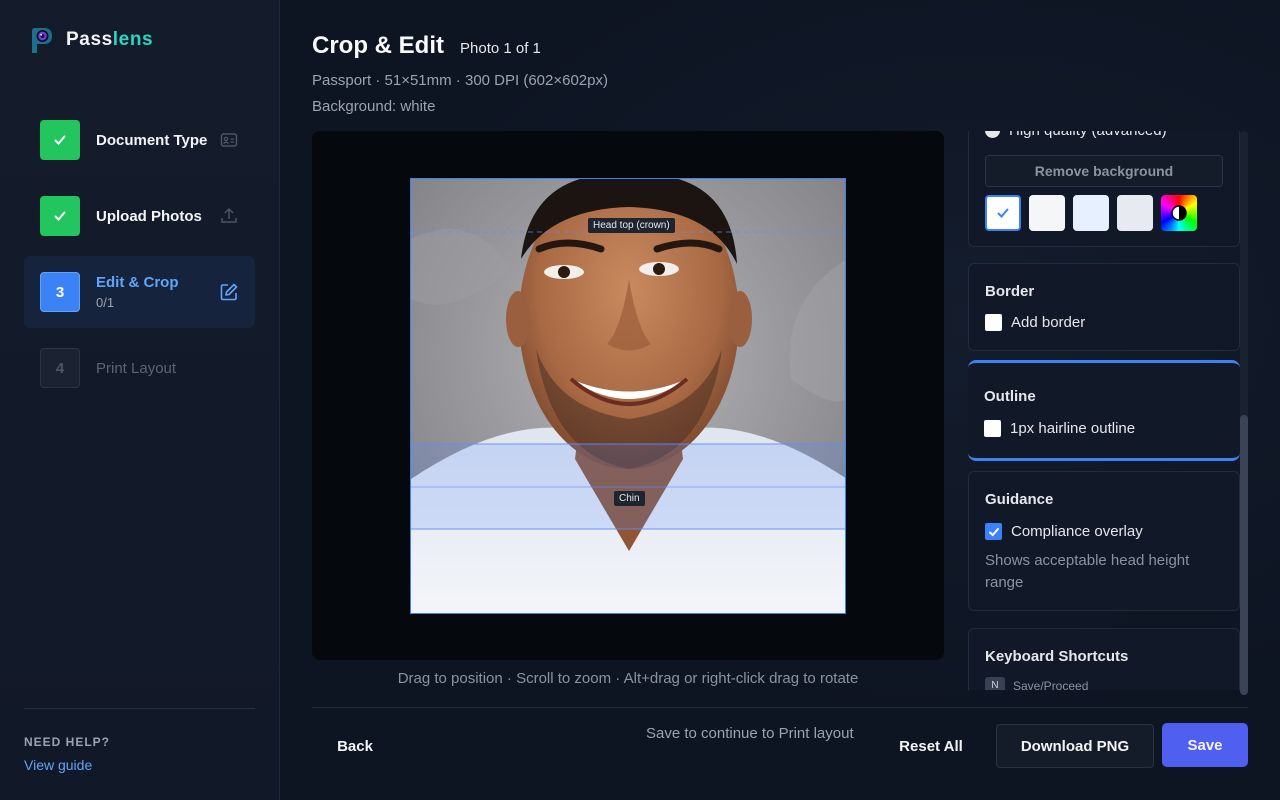  Describe the element at coordinates (139, 765) in the screenshot. I see `view-guide-link: View guide` at that location.